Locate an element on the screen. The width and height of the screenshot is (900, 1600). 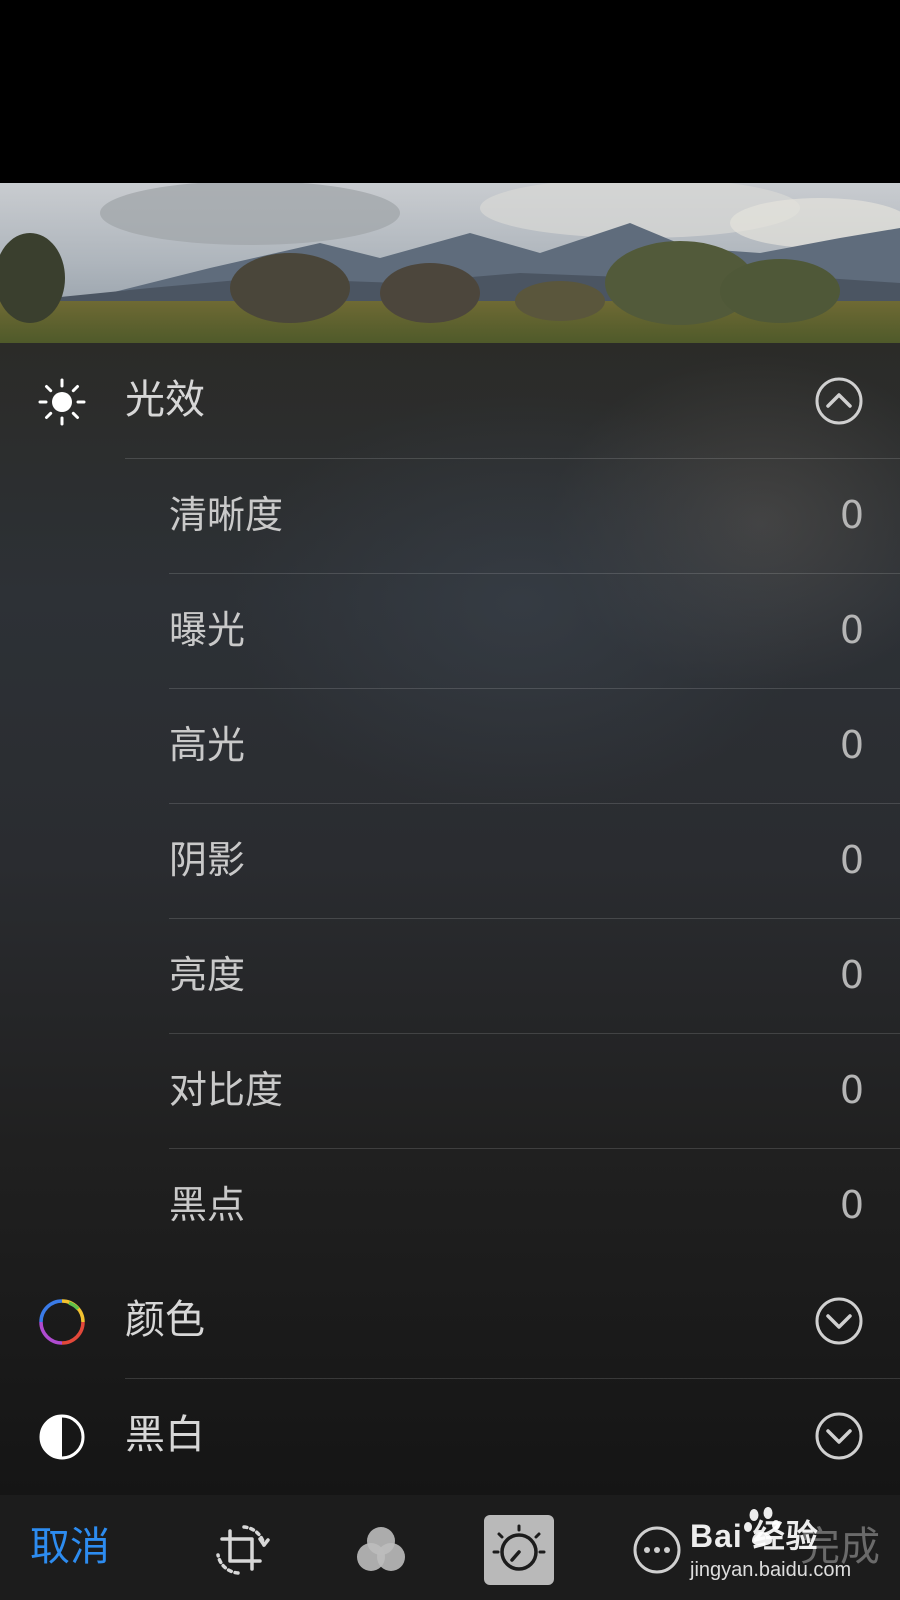
section-bw-label: 黑白 is located at coordinates (165, 1435).